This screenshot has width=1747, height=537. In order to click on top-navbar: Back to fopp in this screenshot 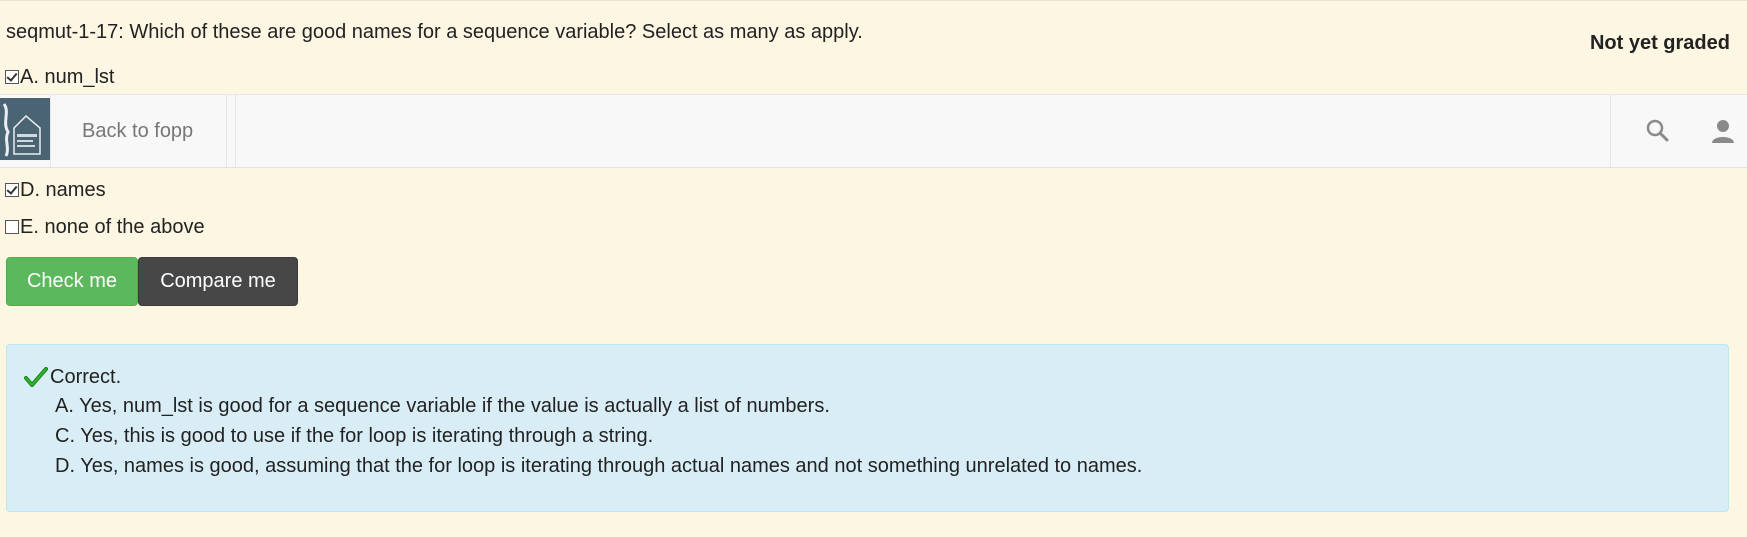, I will do `click(873, 131)`.